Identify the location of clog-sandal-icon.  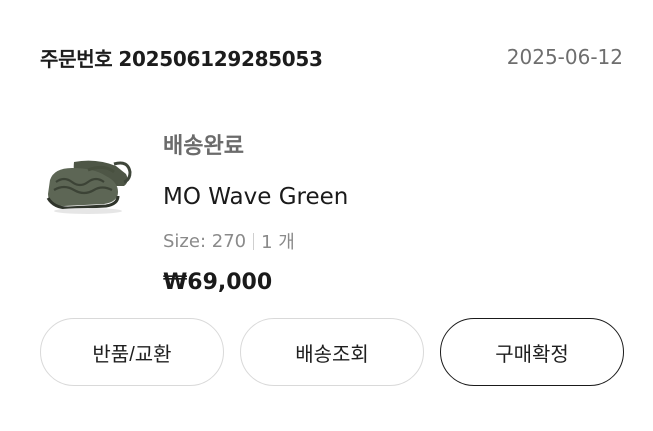
(89, 187).